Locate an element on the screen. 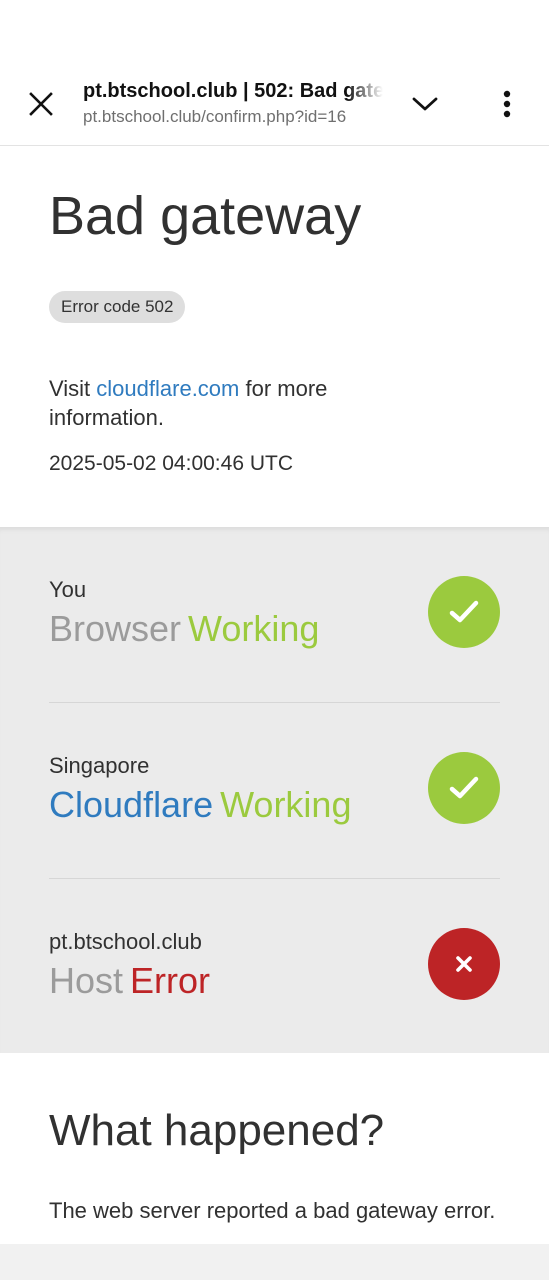 This screenshot has height=1280, width=549. status-row-cloudflare: Singapore Cloudflare Working is located at coordinates (274, 791).